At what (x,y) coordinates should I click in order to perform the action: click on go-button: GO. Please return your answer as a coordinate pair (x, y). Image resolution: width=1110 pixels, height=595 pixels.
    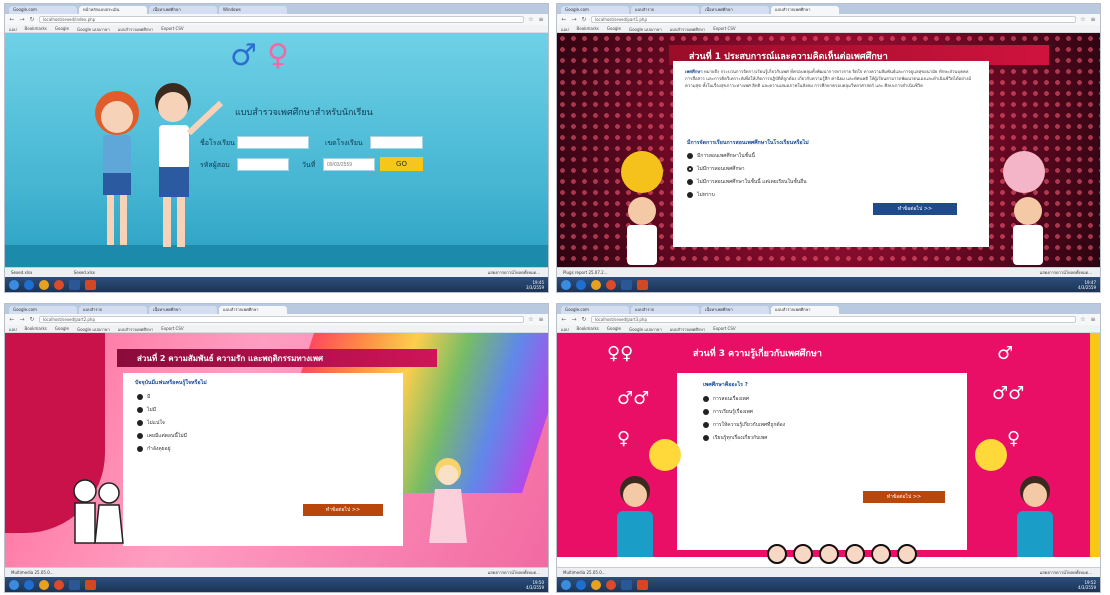
    Looking at the image, I should click on (401, 164).